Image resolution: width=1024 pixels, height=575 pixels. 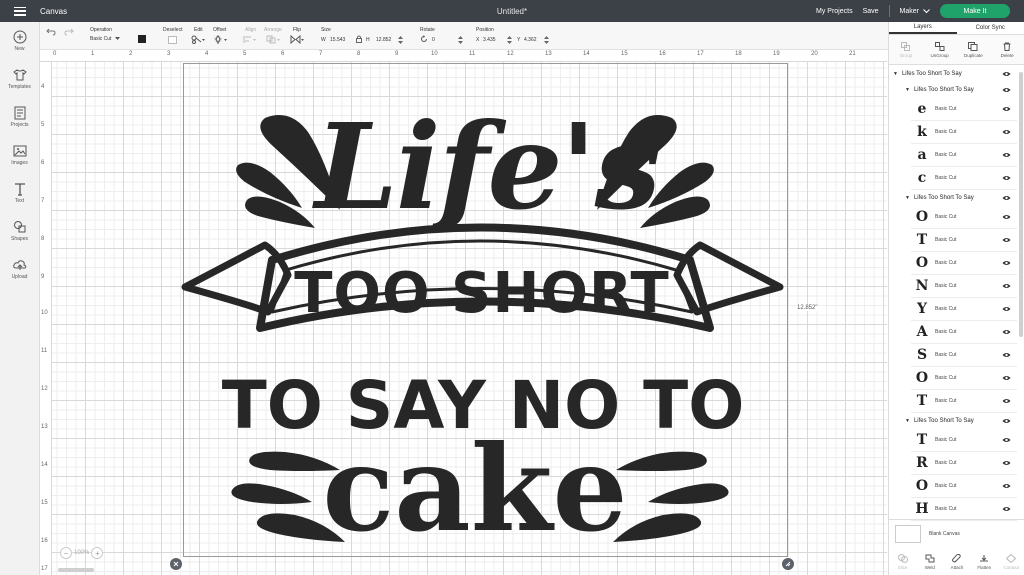 I want to click on flip-icon, so click(x=298, y=40).